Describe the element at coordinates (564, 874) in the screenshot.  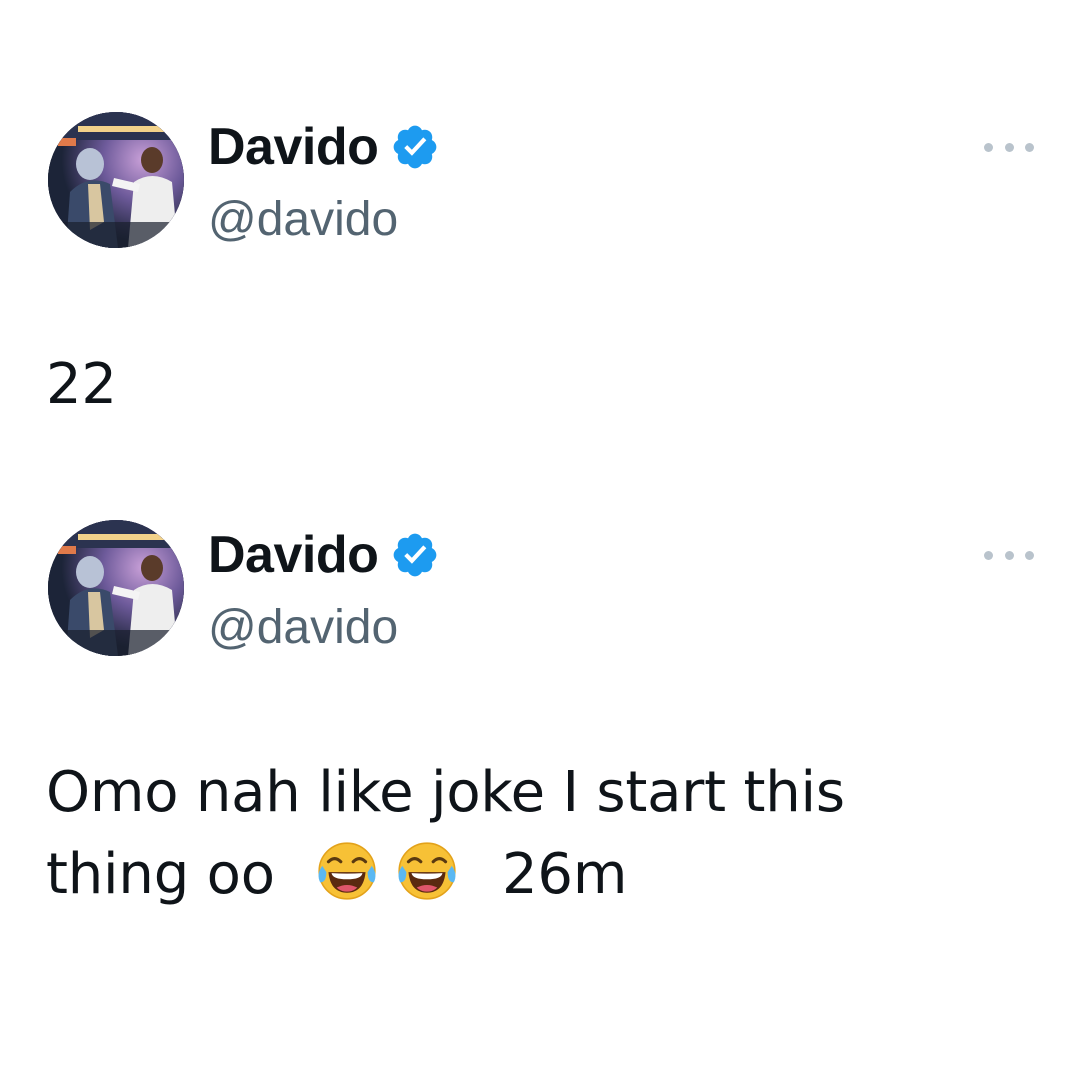
I see `tweet-timestamp: 26m` at that location.